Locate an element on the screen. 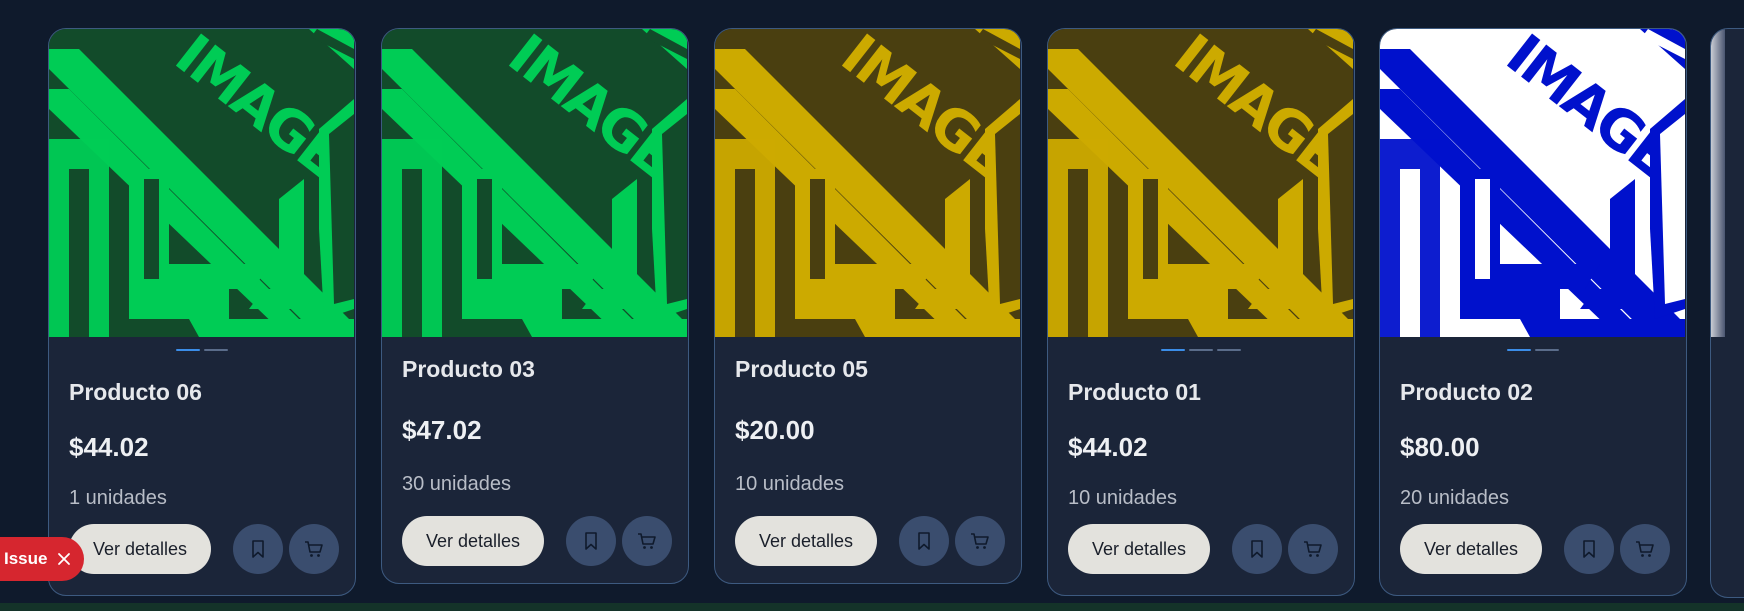 This screenshot has height=611, width=1744. product-title: Producto 03 is located at coordinates (468, 369).